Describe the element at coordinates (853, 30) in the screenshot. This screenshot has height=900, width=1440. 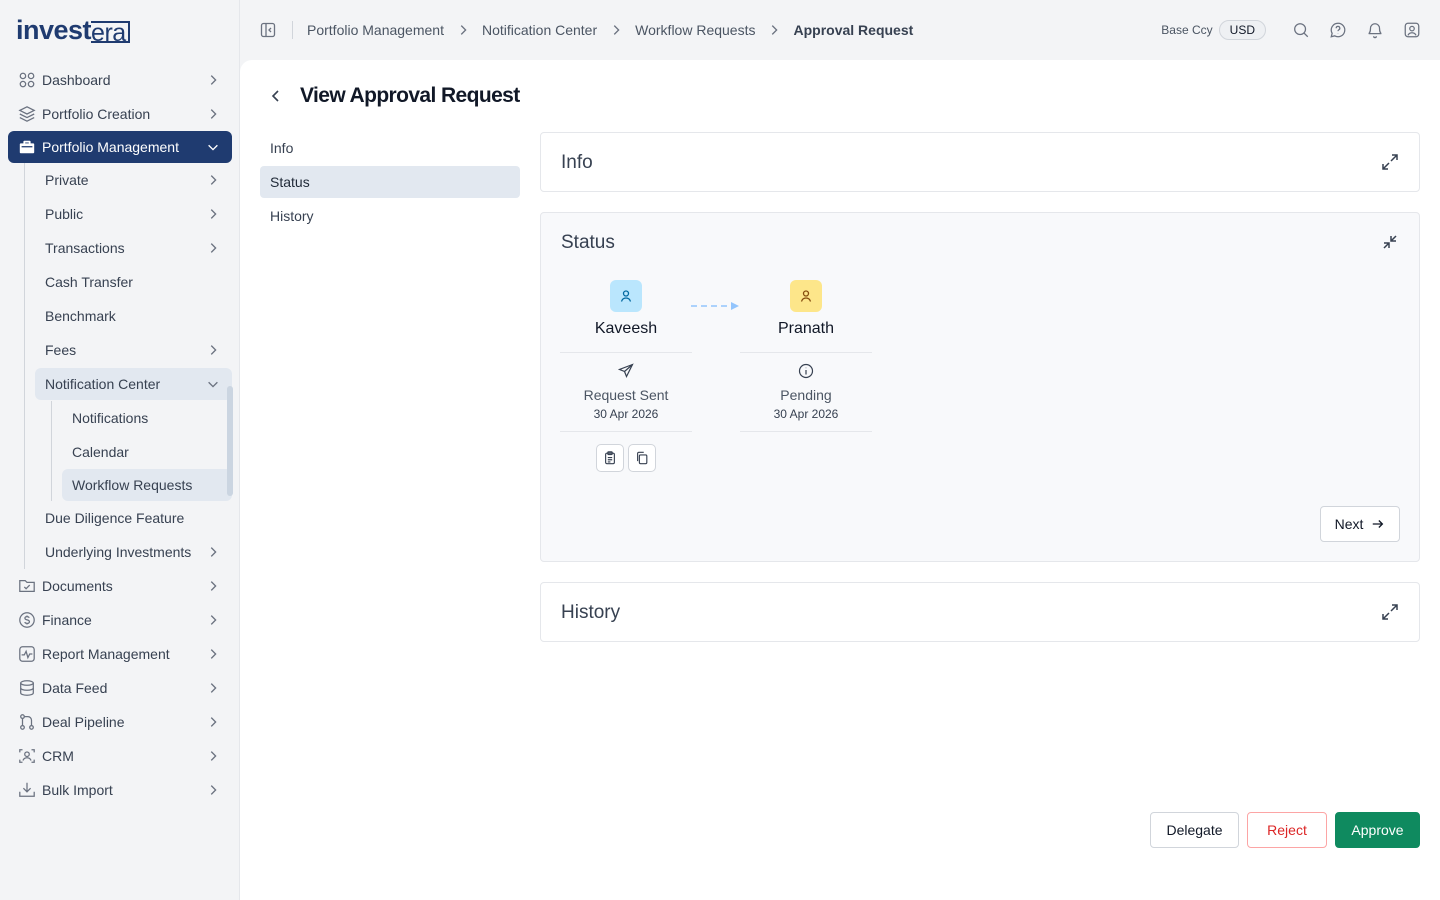
I see `breadcrumb-approval-request: Approval Request` at that location.